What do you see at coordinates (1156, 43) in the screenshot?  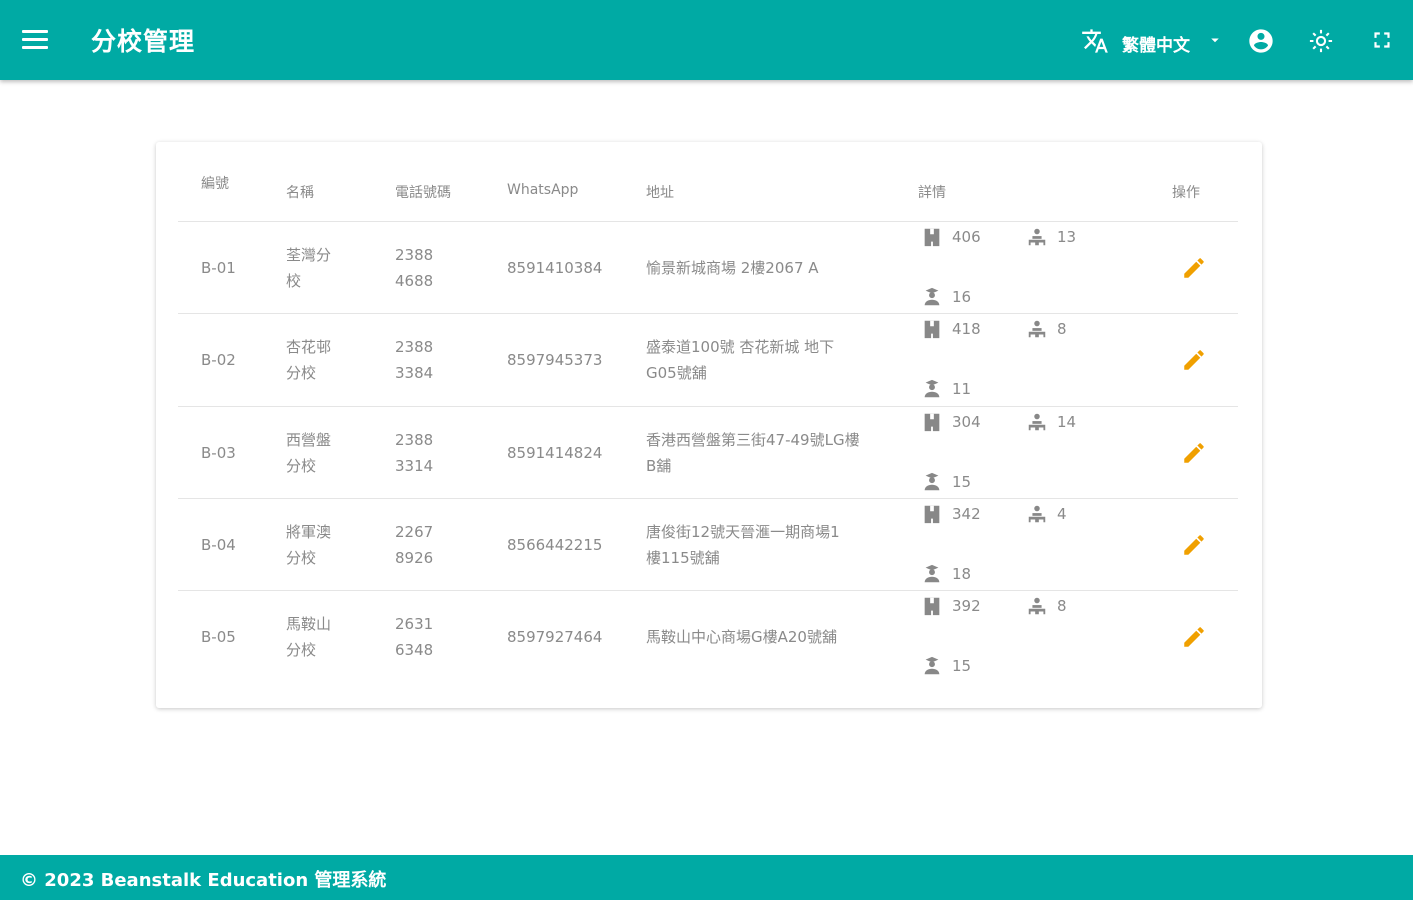 I see `language-selector: 繁體中文` at bounding box center [1156, 43].